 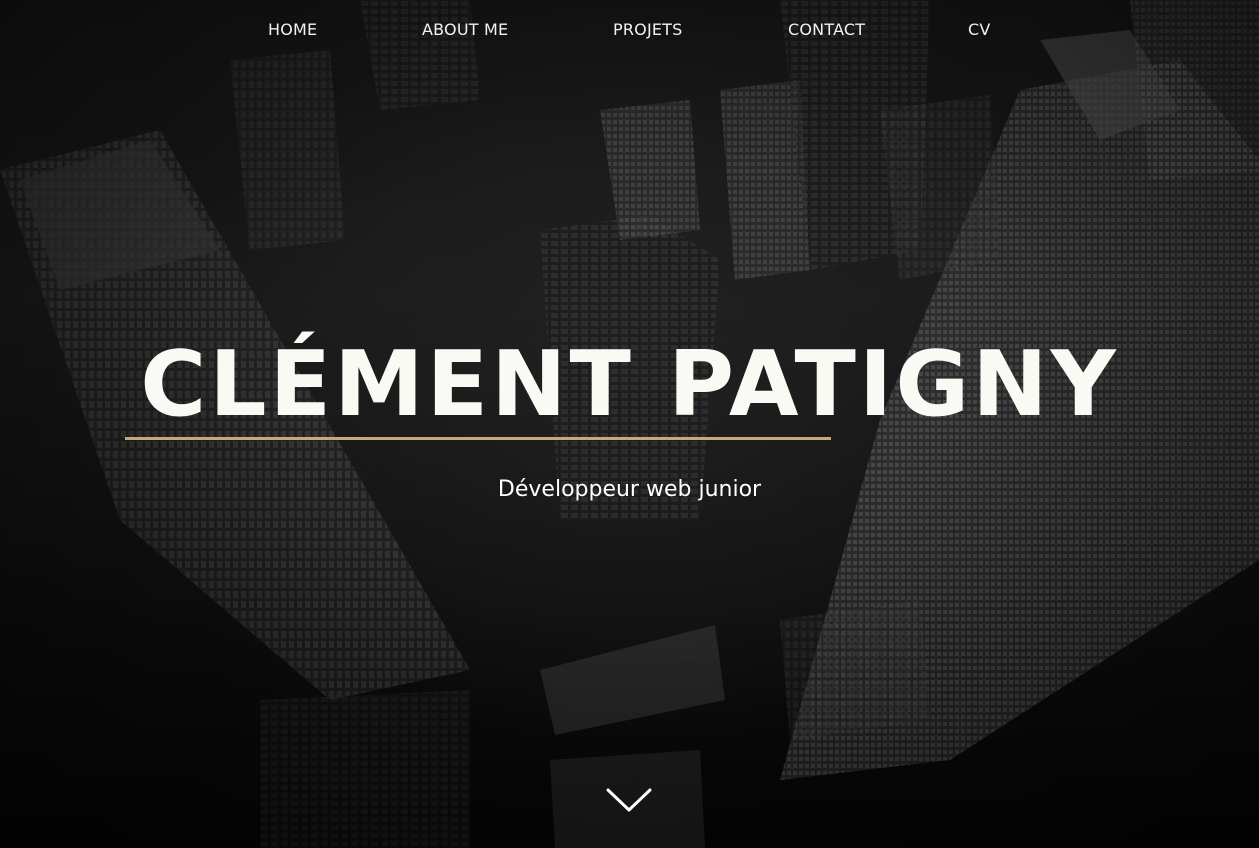 I want to click on scroll-down-button, so click(x=629, y=799).